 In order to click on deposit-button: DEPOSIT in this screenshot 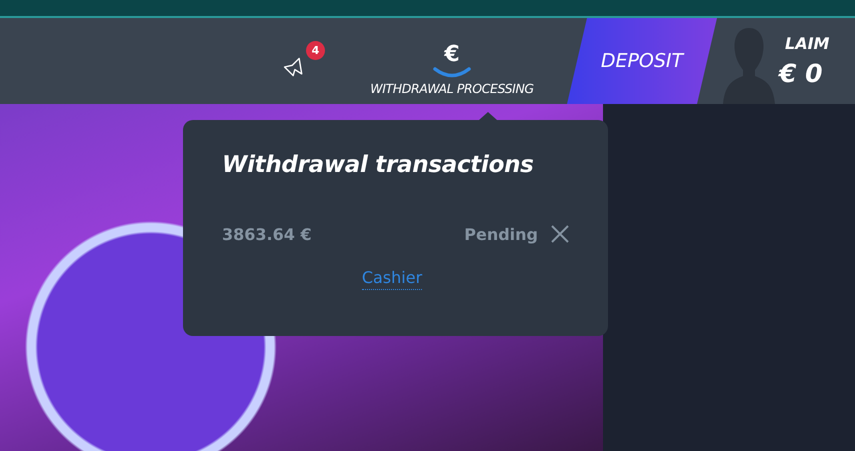, I will do `click(642, 61)`.